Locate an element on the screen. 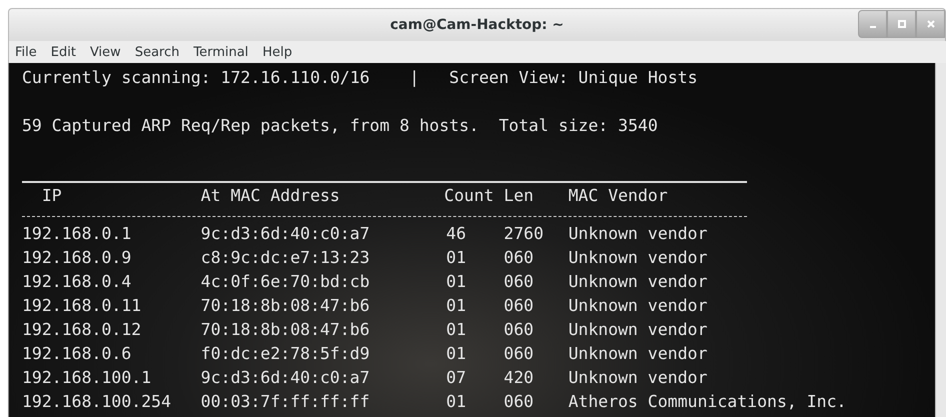  menu-item: Terminal is located at coordinates (220, 52).